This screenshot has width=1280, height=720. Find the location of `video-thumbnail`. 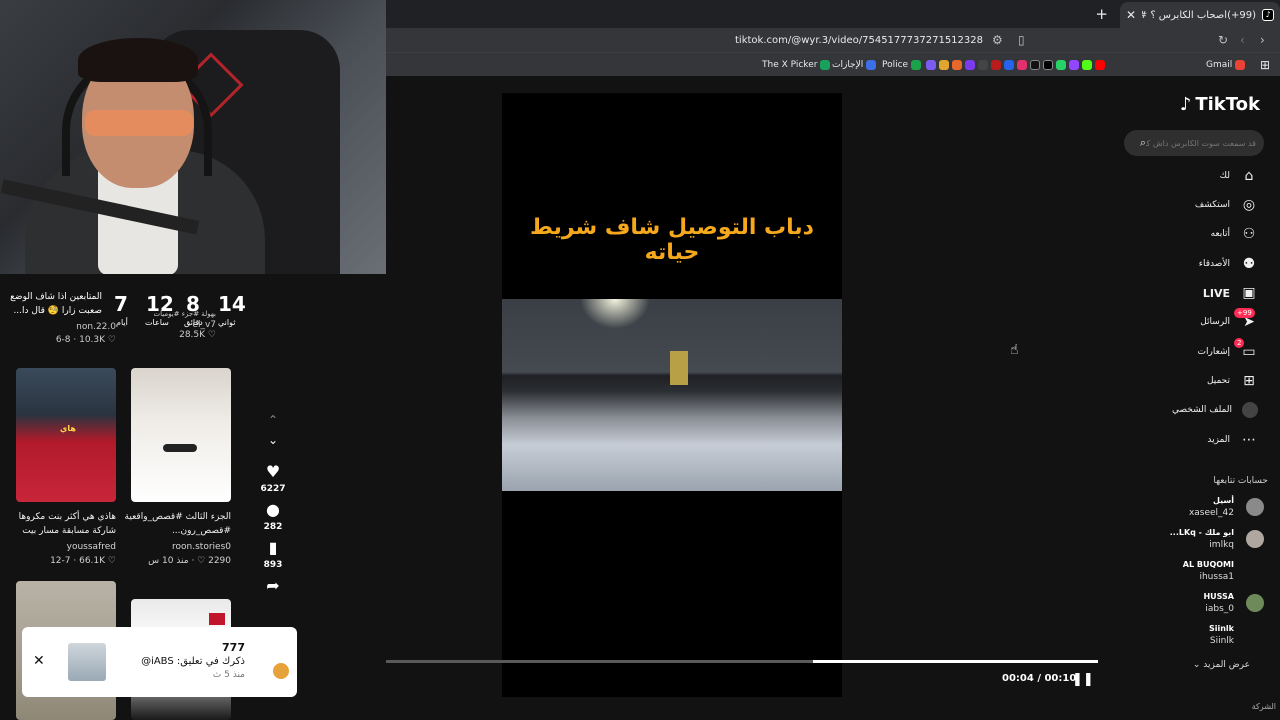

video-thumbnail is located at coordinates (181, 435).